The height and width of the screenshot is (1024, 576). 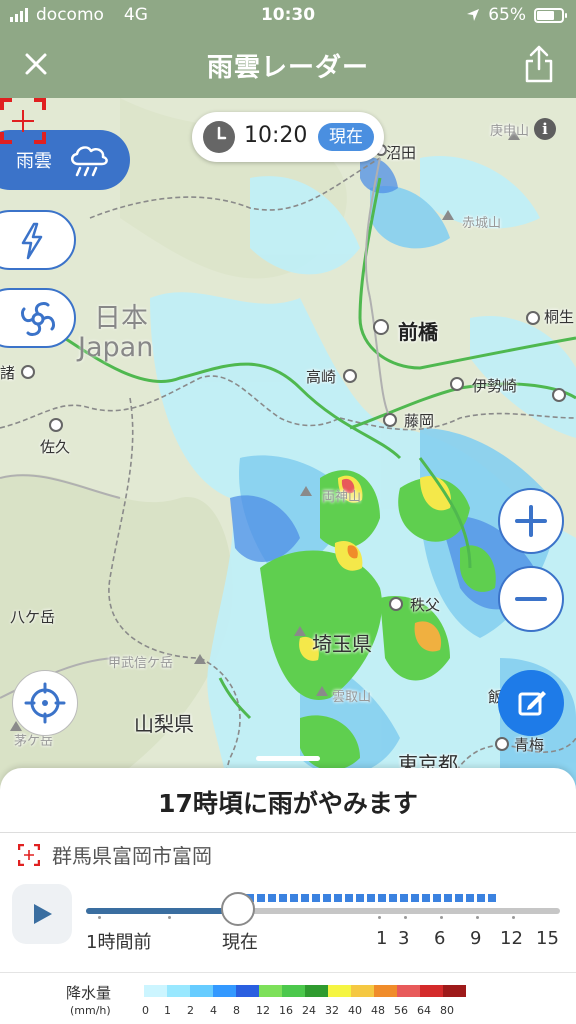 What do you see at coordinates (495, 386) in the screenshot?
I see `map-label-isesaki: 伊勢崎` at bounding box center [495, 386].